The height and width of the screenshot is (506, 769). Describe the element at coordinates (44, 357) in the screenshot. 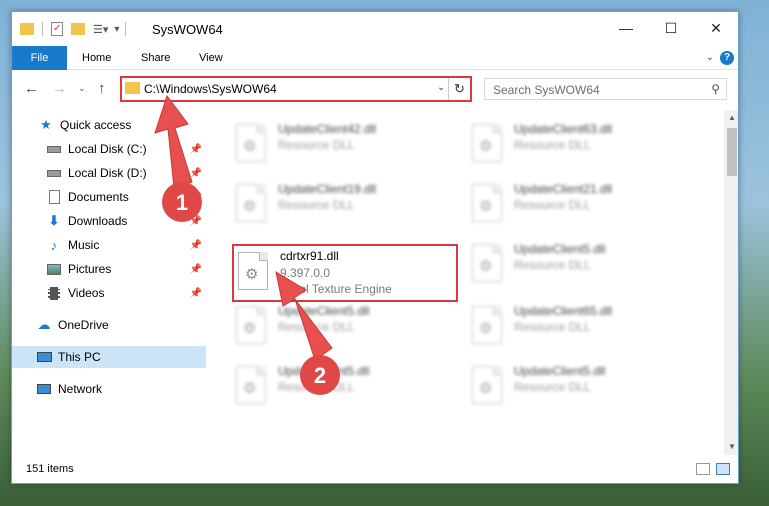

I see `computer-icon` at that location.